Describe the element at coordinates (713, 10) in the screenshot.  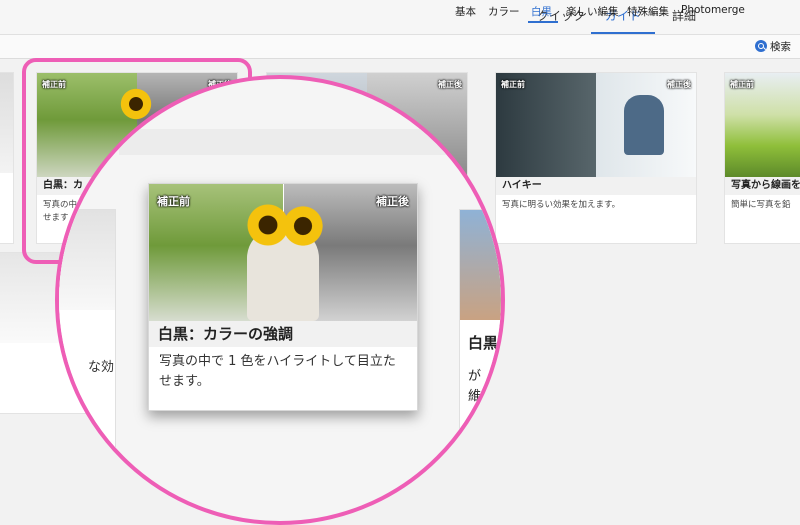
I see `category-photomerge: Photomerge` at that location.